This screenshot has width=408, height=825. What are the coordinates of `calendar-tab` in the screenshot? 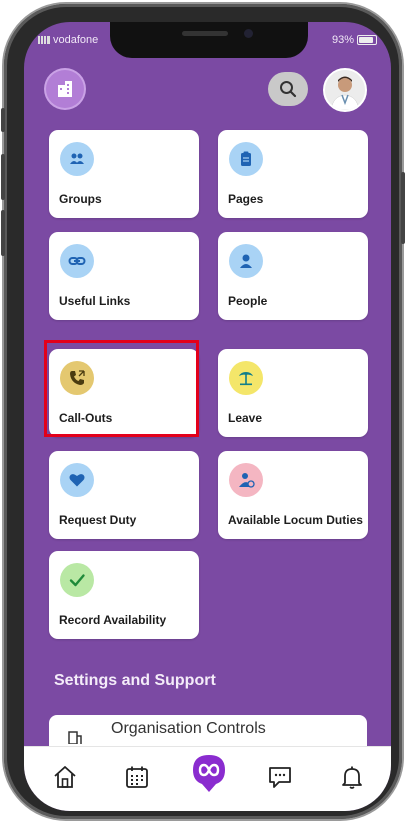 It's located at (137, 777).